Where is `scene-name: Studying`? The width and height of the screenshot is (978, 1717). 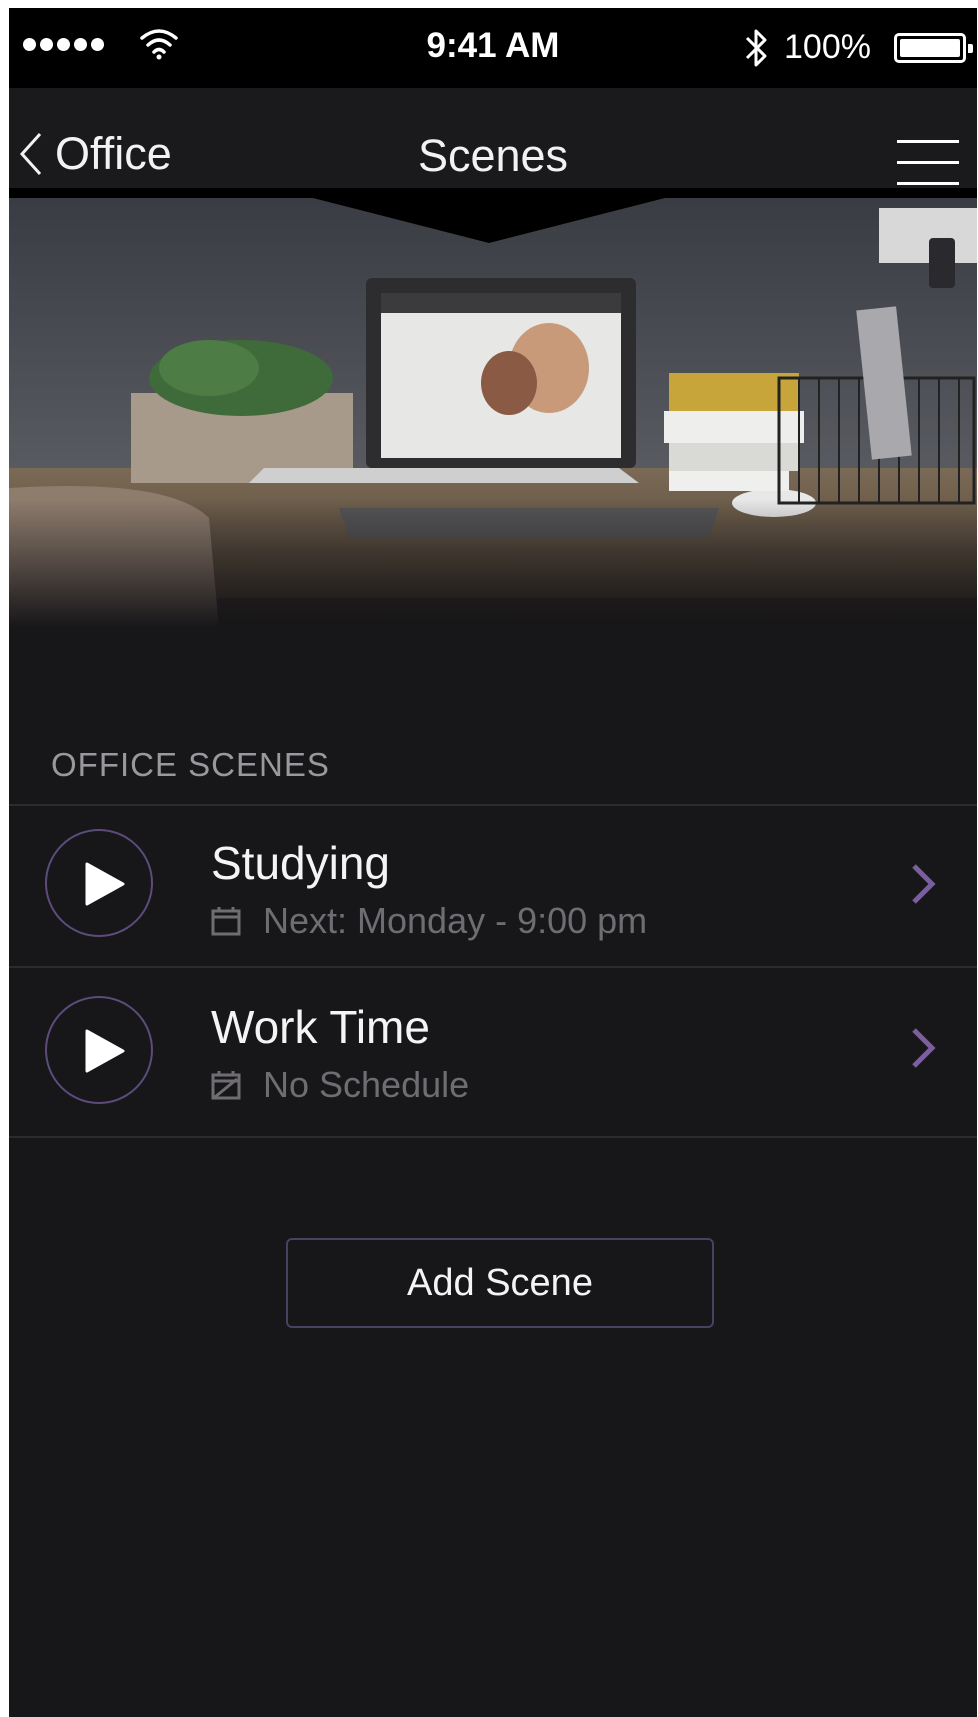 scene-name: Studying is located at coordinates (301, 863).